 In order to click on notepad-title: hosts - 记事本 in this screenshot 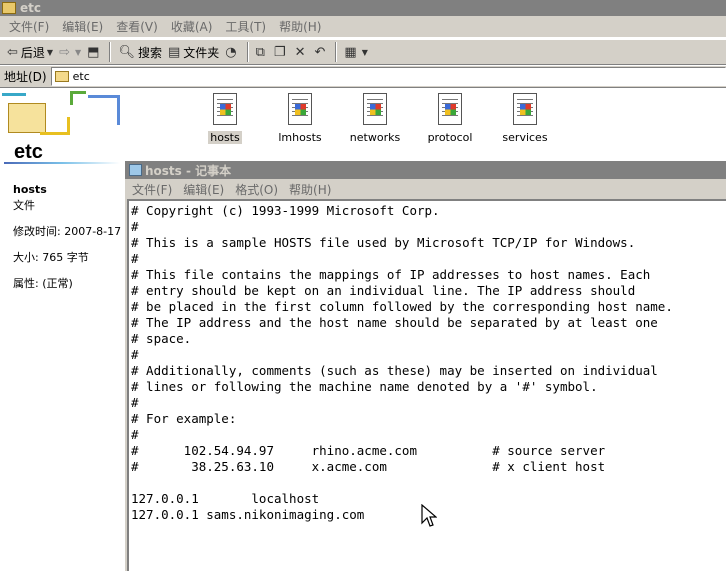, I will do `click(188, 170)`.